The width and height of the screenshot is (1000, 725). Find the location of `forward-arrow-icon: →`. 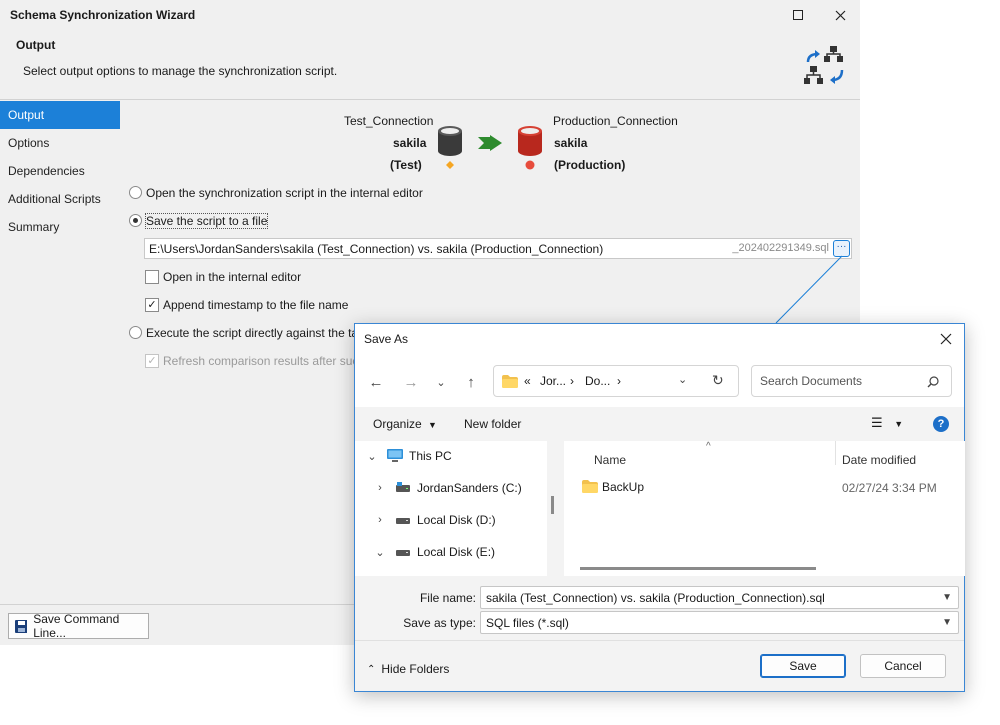

forward-arrow-icon: → is located at coordinates (411, 382).